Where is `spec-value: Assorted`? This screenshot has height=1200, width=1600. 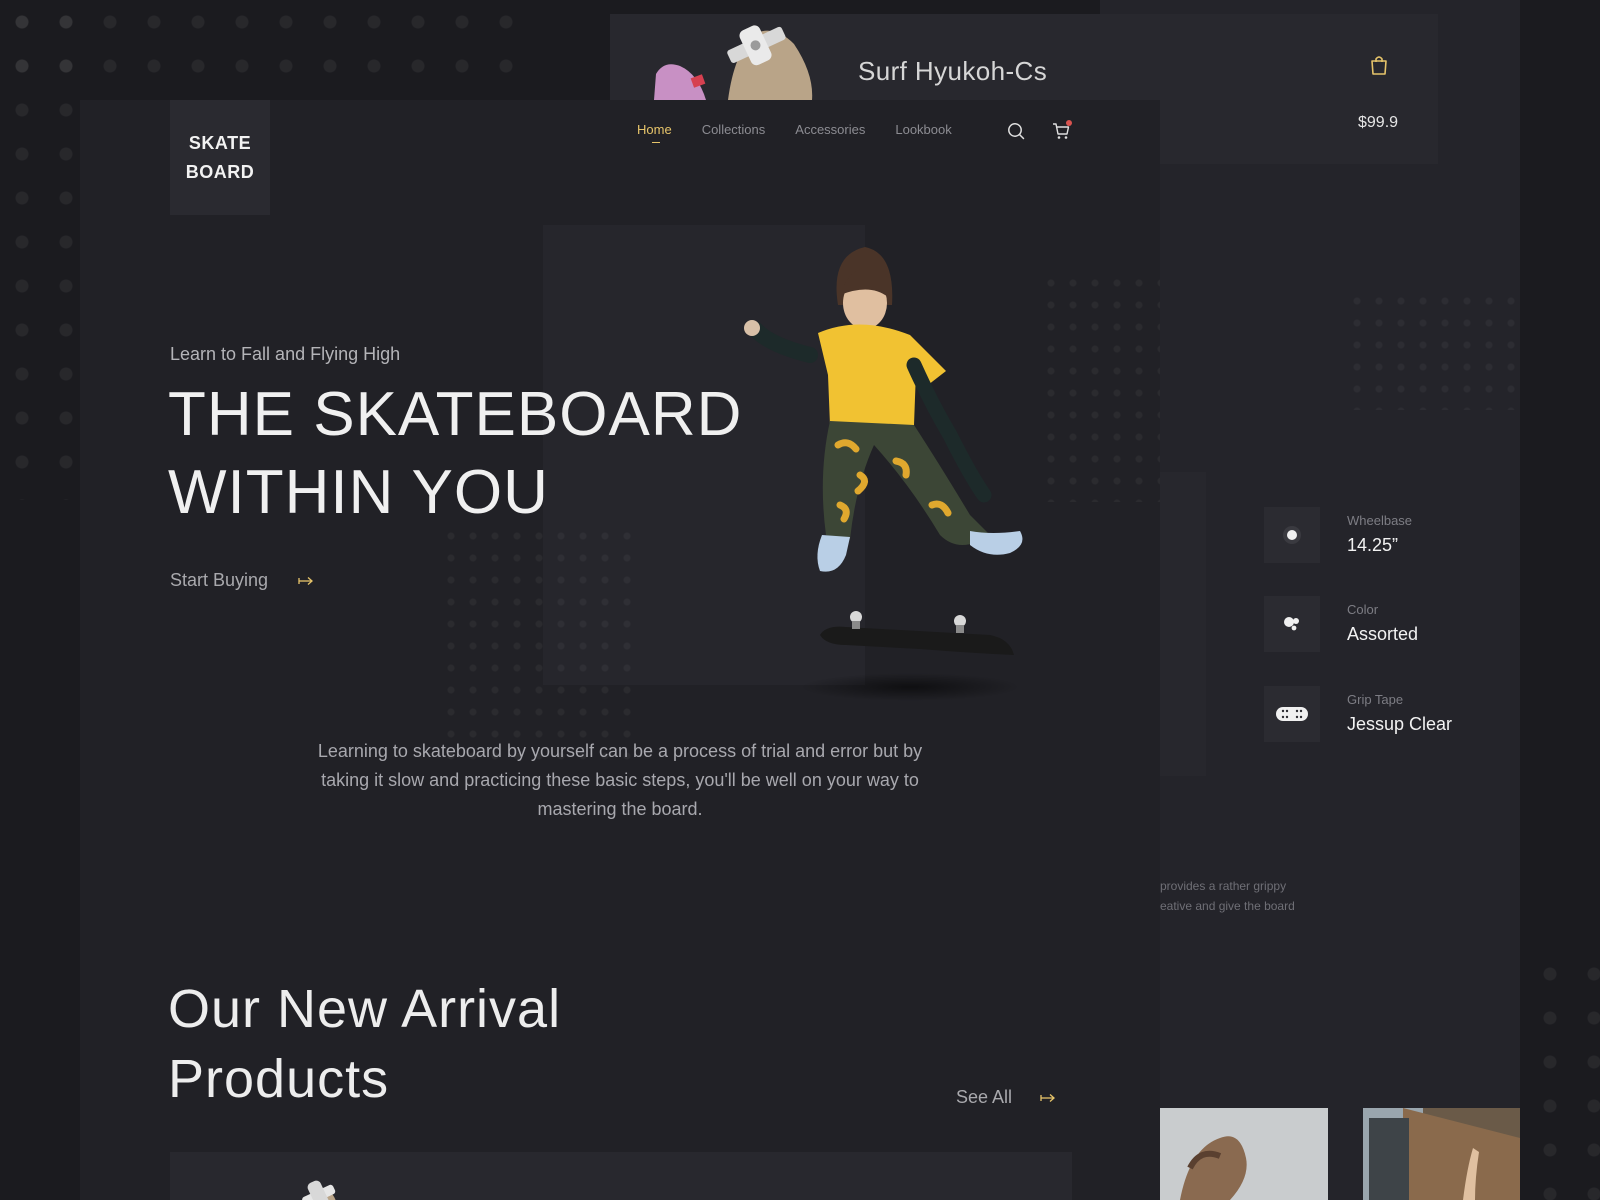
spec-value: Assorted is located at coordinates (1383, 634).